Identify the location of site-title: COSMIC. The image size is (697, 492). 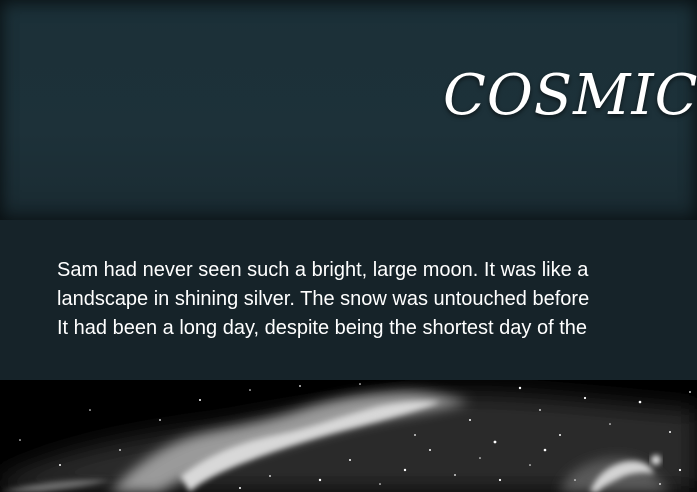
(570, 96).